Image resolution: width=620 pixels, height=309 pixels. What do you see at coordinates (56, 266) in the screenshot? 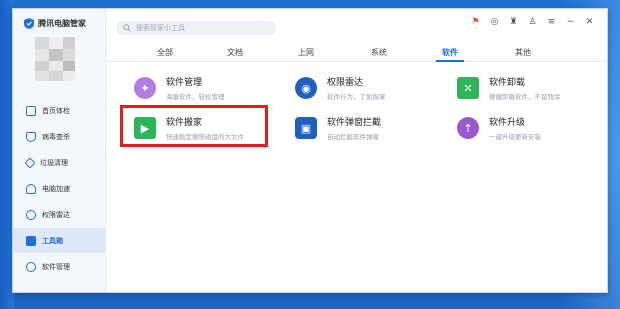
I see `sidebar-item-label: 软件管理` at bounding box center [56, 266].